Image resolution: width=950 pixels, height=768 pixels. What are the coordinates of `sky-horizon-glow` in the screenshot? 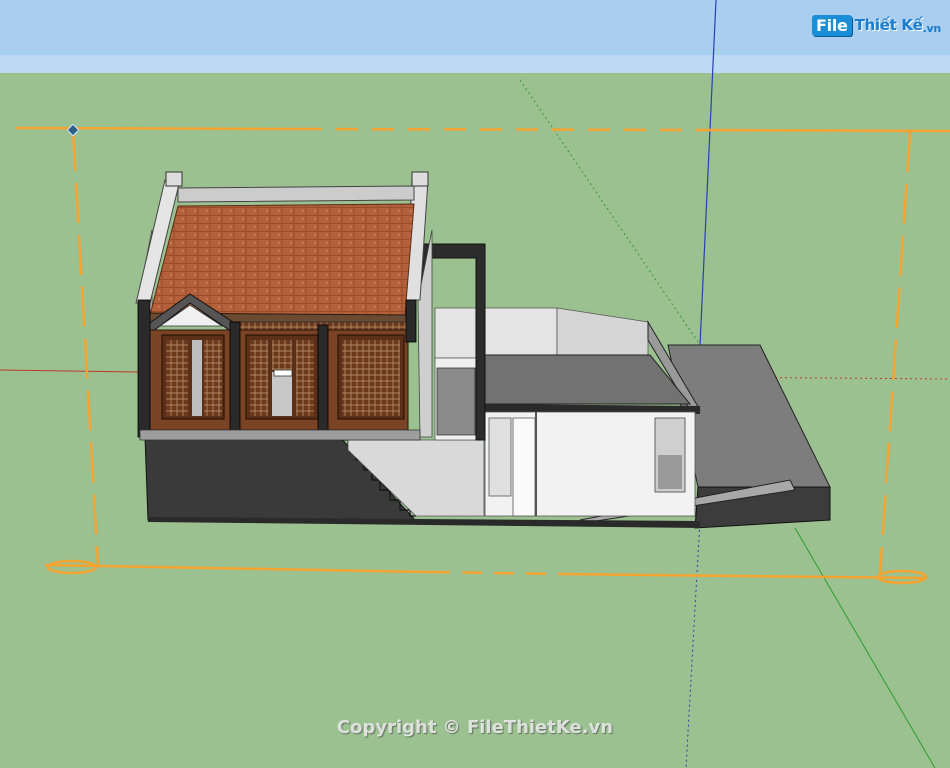 It's located at (475, 64).